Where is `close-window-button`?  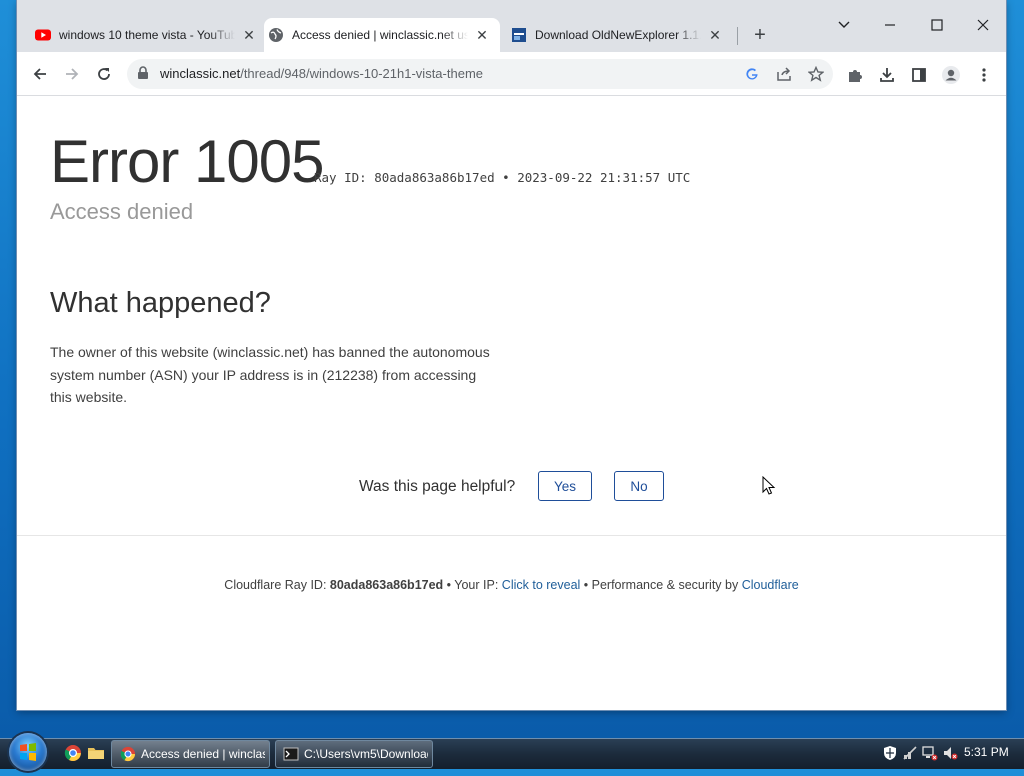
close-window-button is located at coordinates (983, 25).